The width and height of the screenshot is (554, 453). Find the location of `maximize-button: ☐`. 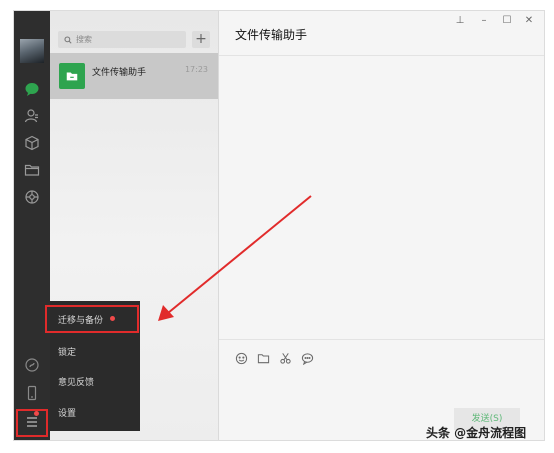

maximize-button: ☐ is located at coordinates (507, 20).